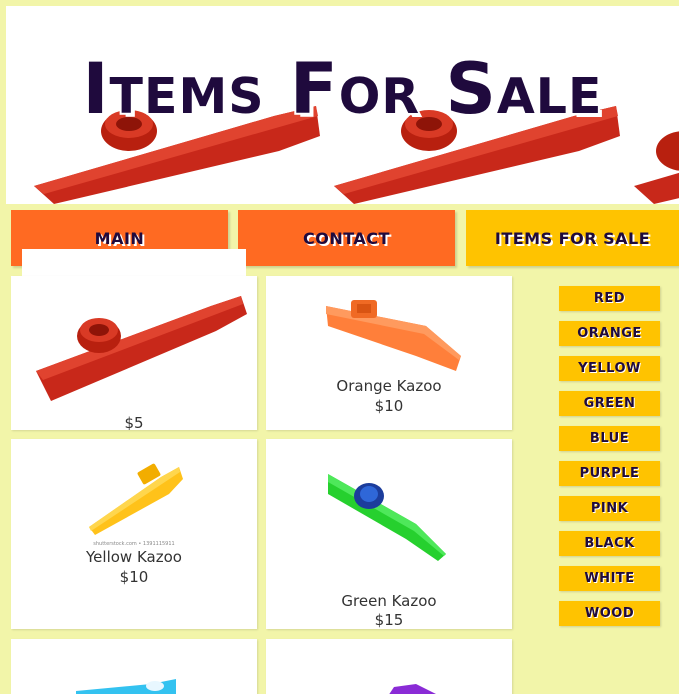  I want to click on product-price: $15, so click(389, 620).